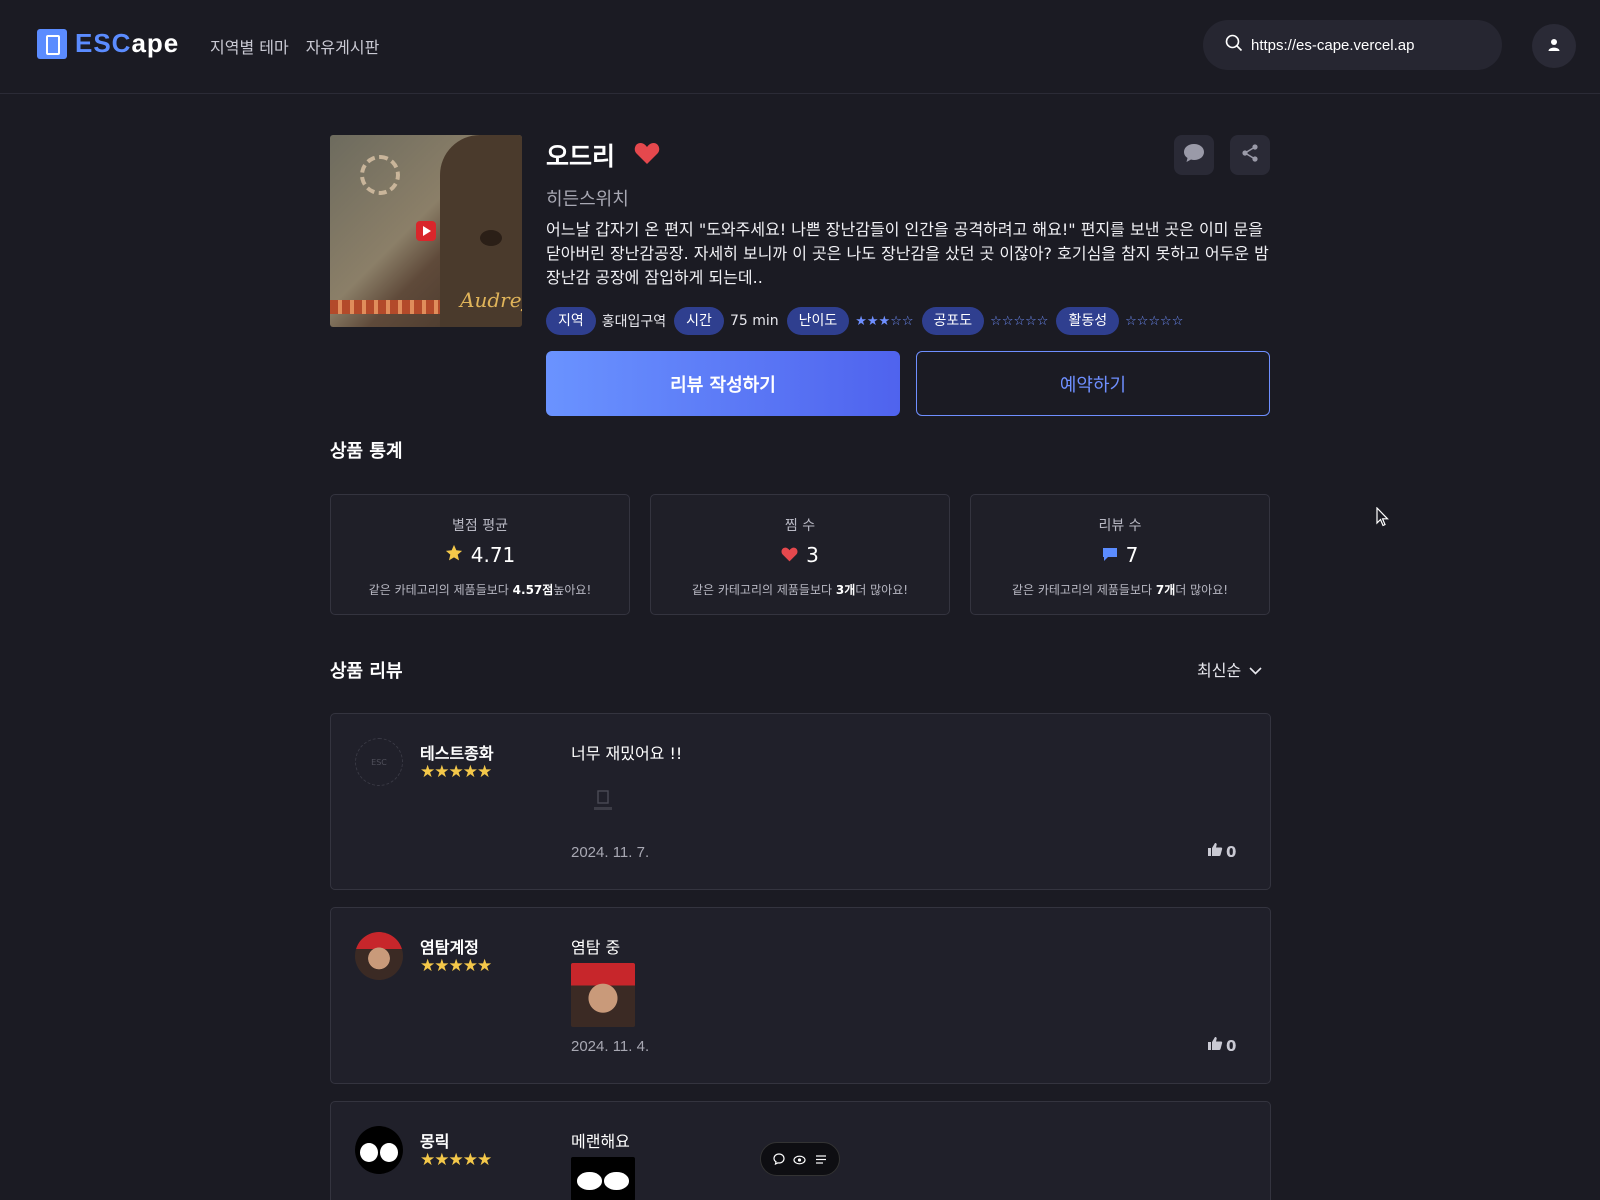 The width and height of the screenshot is (1600, 1200). What do you see at coordinates (610, 852) in the screenshot?
I see `review-date: 2024. 11. 7.` at bounding box center [610, 852].